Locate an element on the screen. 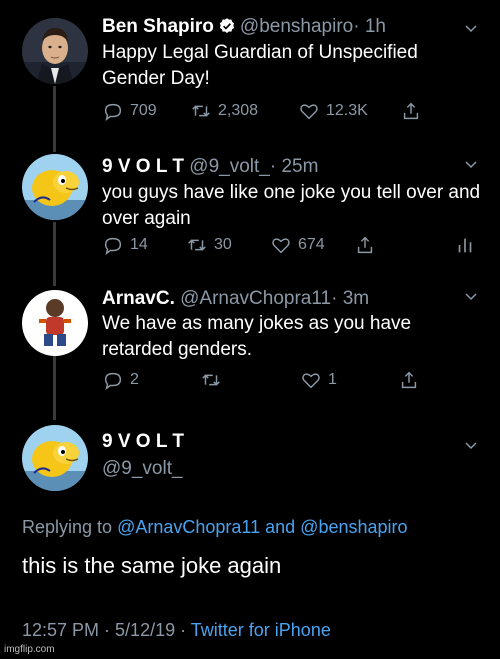 The image size is (500, 659). reply-and: and is located at coordinates (280, 527).